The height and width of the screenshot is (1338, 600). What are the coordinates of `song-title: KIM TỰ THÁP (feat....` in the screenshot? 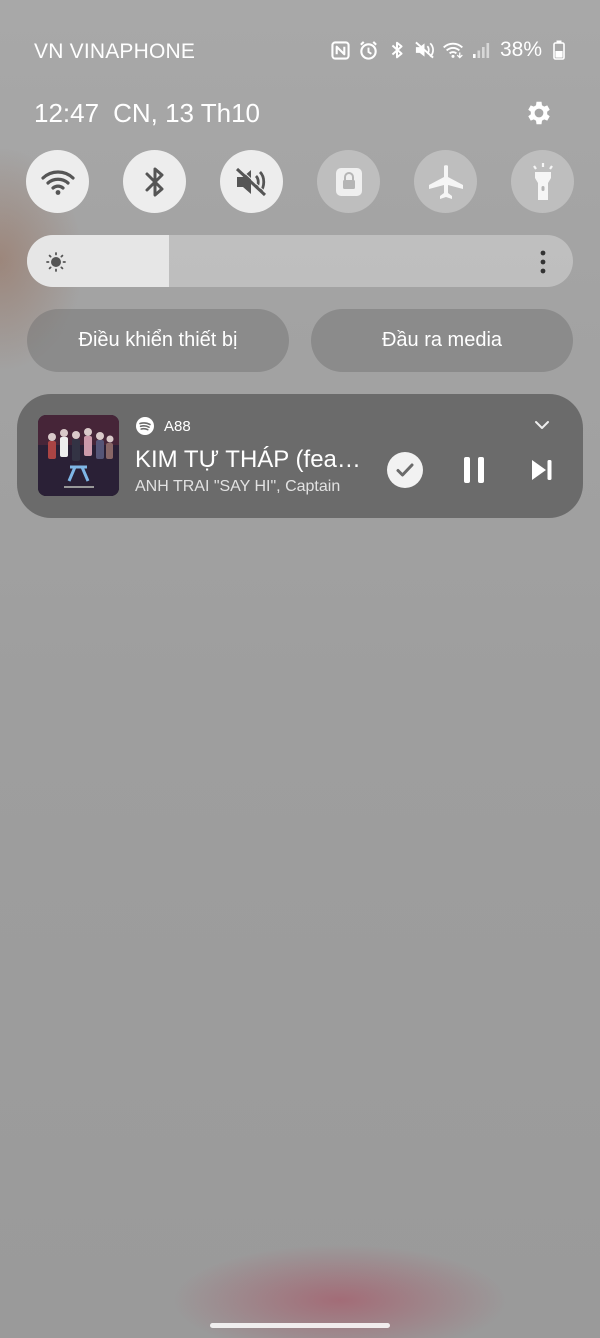 It's located at (251, 459).